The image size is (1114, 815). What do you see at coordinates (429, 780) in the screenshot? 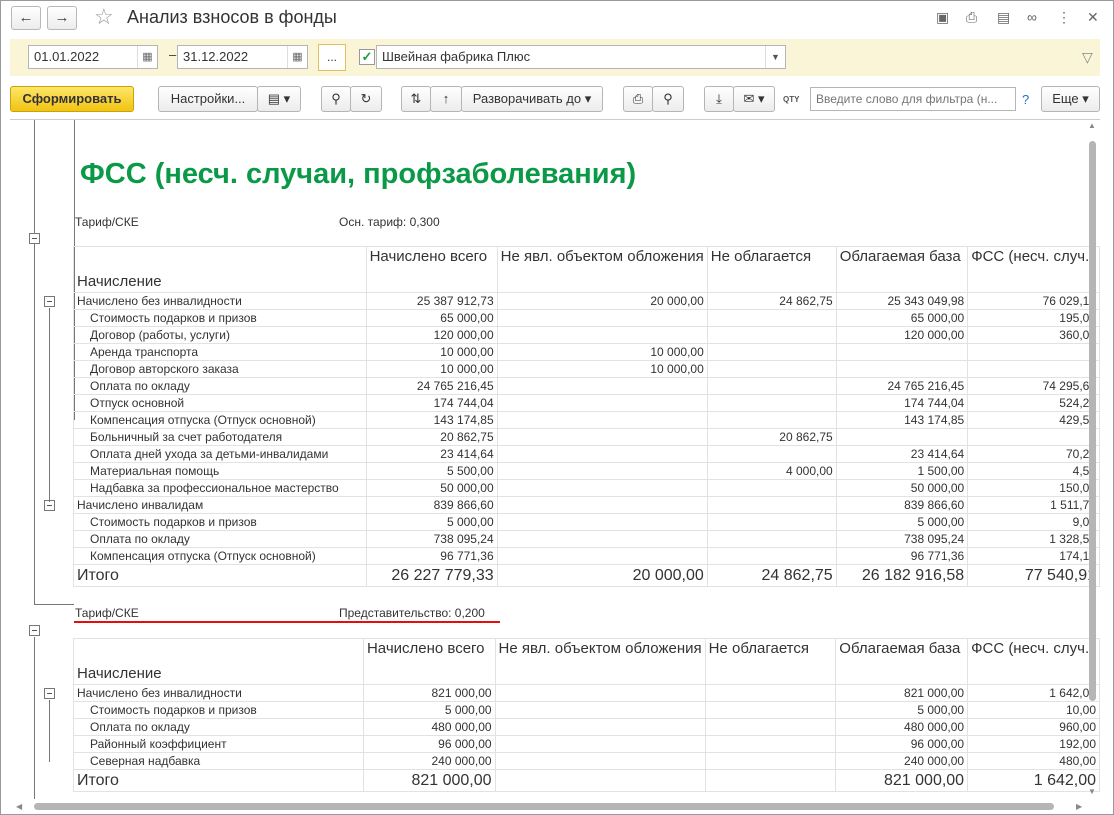
I see `total-cell: 821 000,00` at bounding box center [429, 780].